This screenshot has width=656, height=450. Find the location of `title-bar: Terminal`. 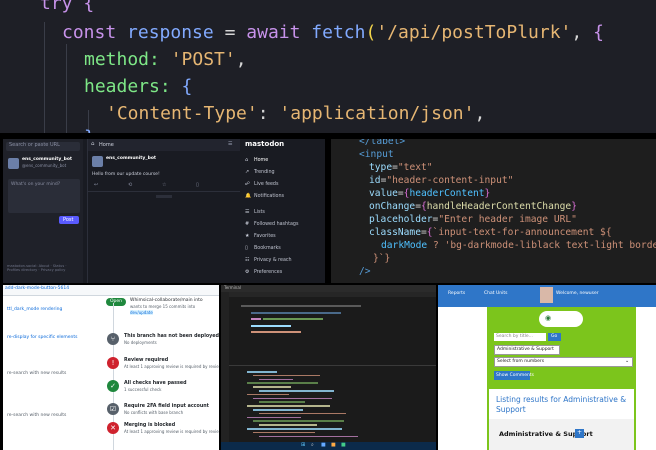

title-bar: Terminal is located at coordinates (328, 288).